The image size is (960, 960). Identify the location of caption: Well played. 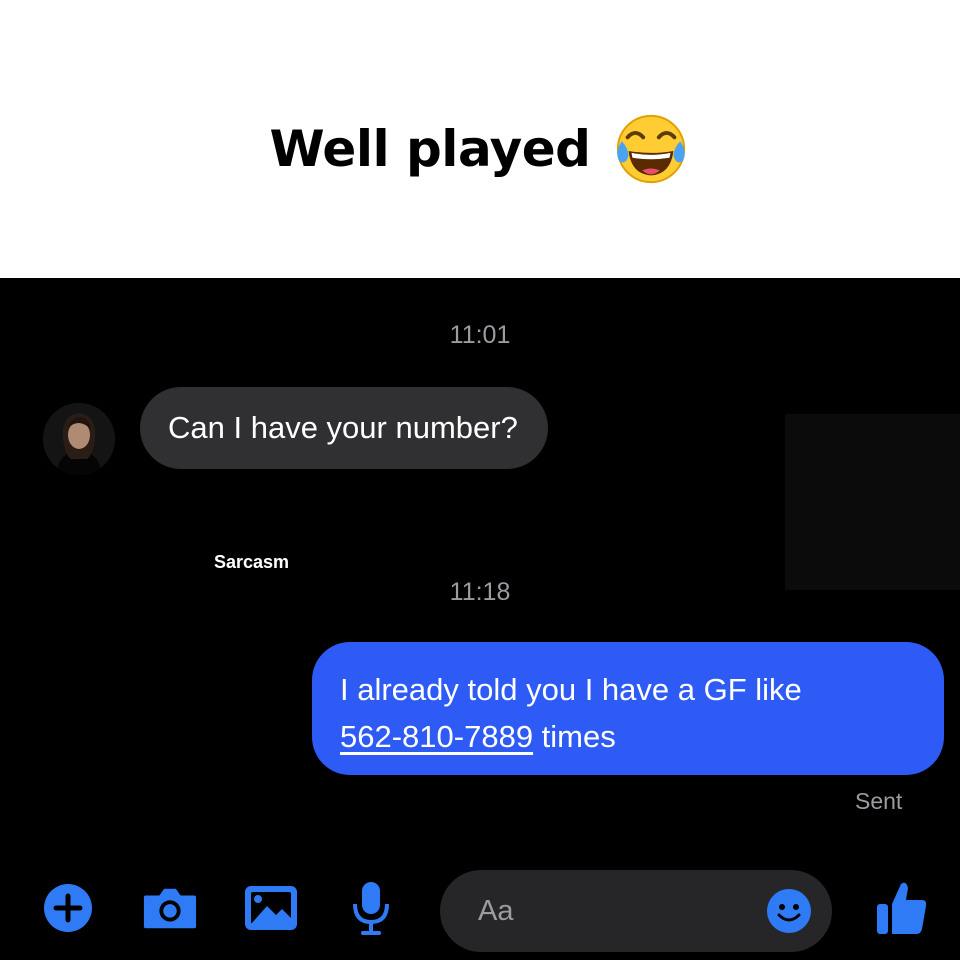
(480, 149).